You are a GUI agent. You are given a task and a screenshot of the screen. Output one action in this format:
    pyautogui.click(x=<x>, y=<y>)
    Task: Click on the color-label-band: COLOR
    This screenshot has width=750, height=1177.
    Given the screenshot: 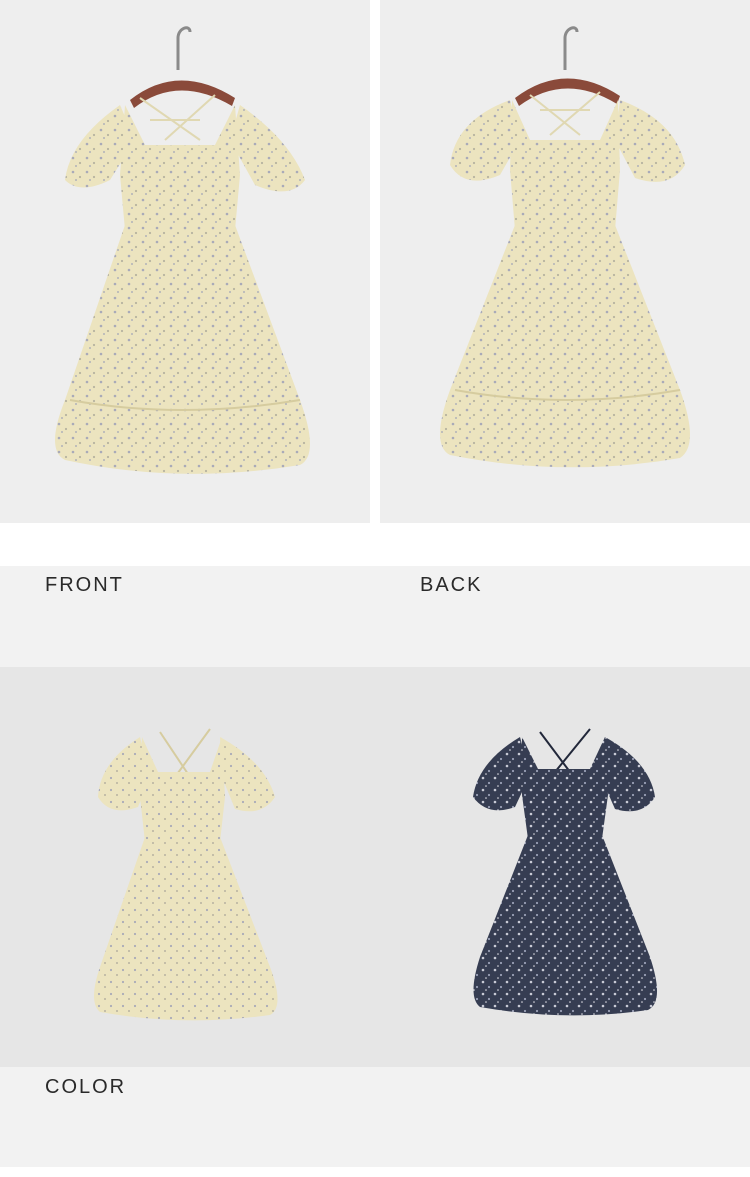 What is the action you would take?
    pyautogui.click(x=375, y=1117)
    